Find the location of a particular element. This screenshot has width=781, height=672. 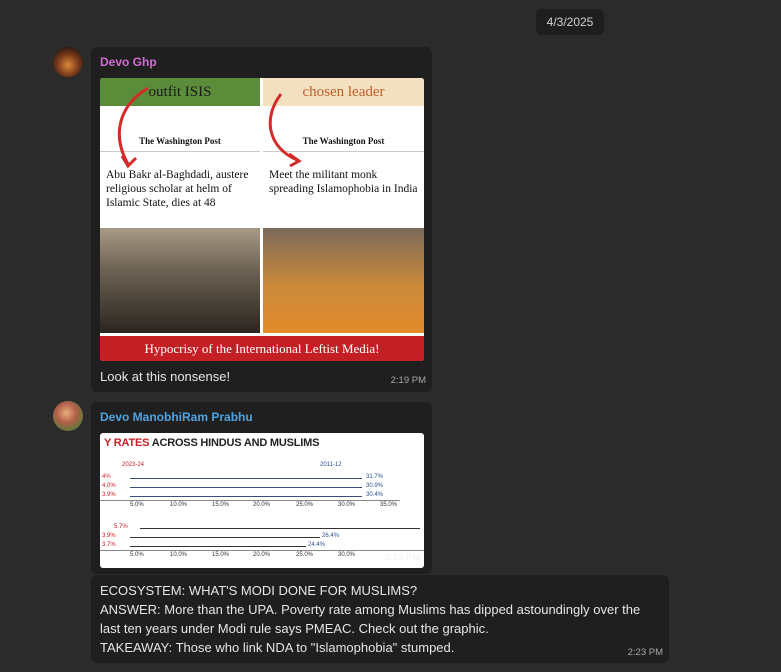

value-label: 4% is located at coordinates (106, 477).